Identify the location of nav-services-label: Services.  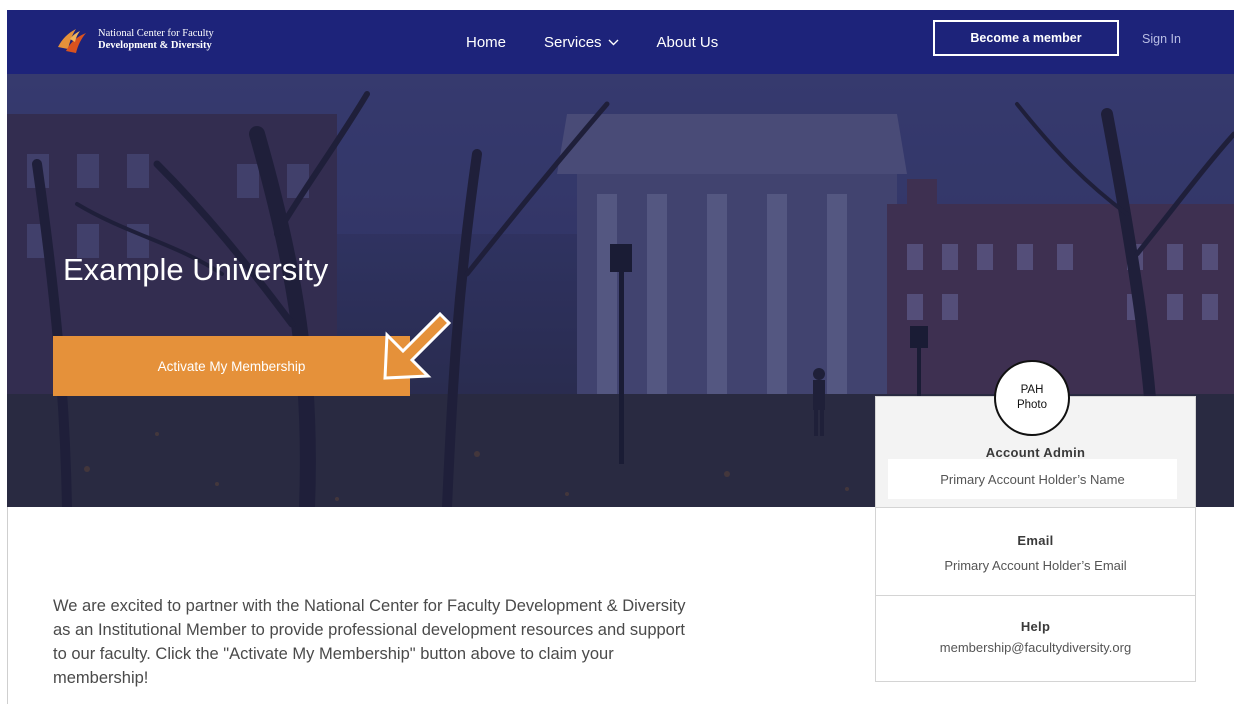
(573, 42).